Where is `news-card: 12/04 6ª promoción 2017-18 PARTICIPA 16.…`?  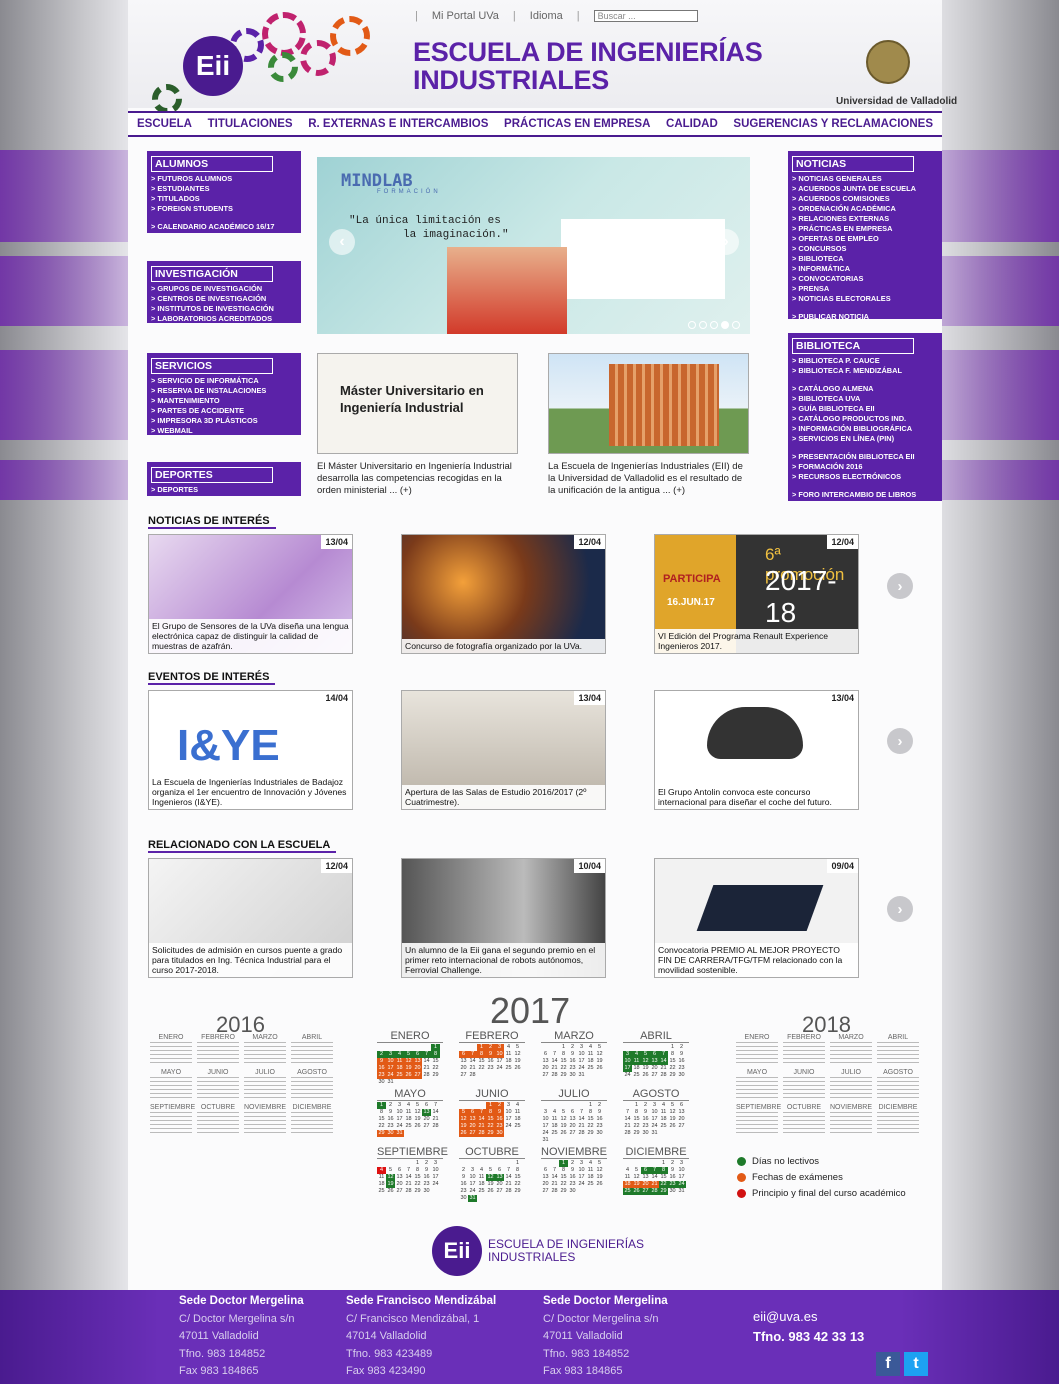
news-card: 12/04 6ª promoción 2017-18 PARTICIPA 16.… is located at coordinates (756, 594).